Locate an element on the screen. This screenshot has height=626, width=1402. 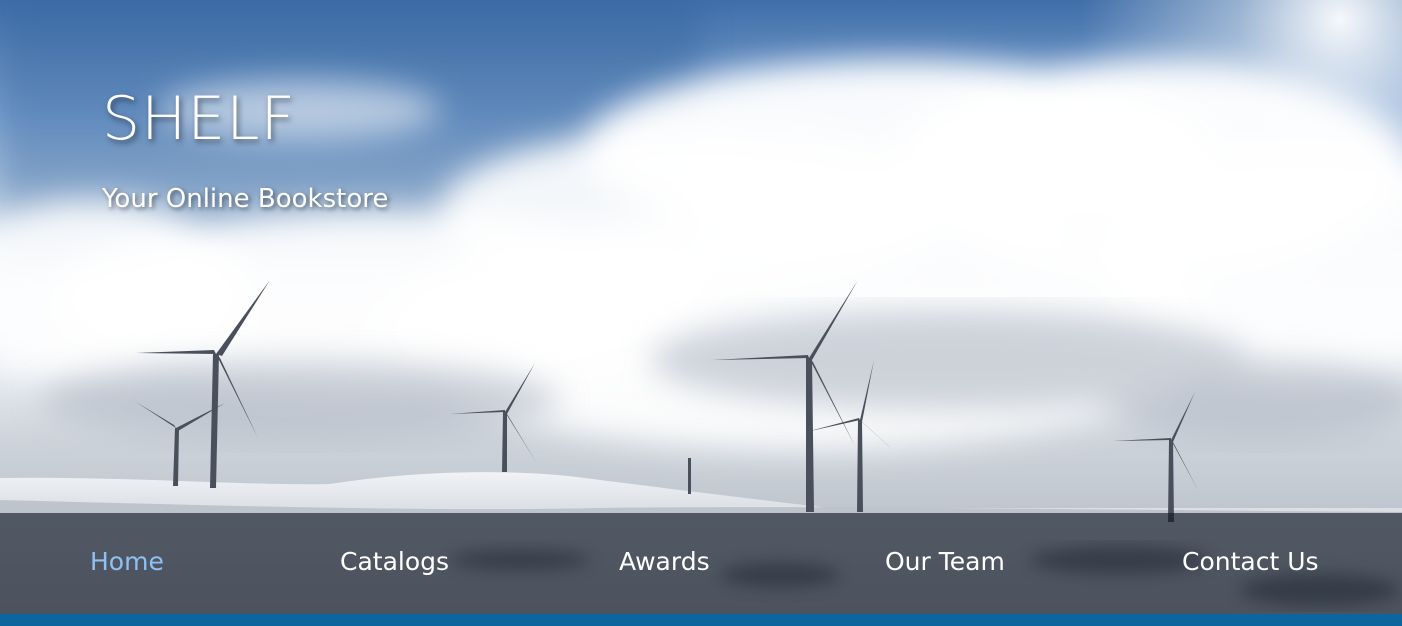
footer-accent-bar is located at coordinates (701, 620).